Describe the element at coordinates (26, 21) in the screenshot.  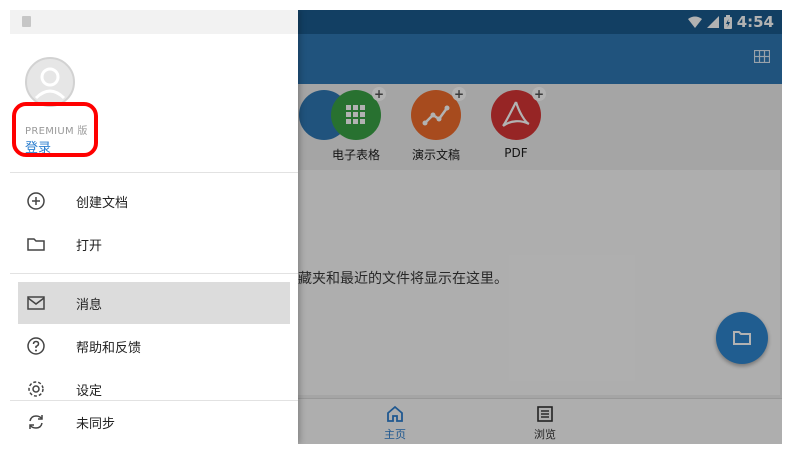
I see `notification-icon` at that location.